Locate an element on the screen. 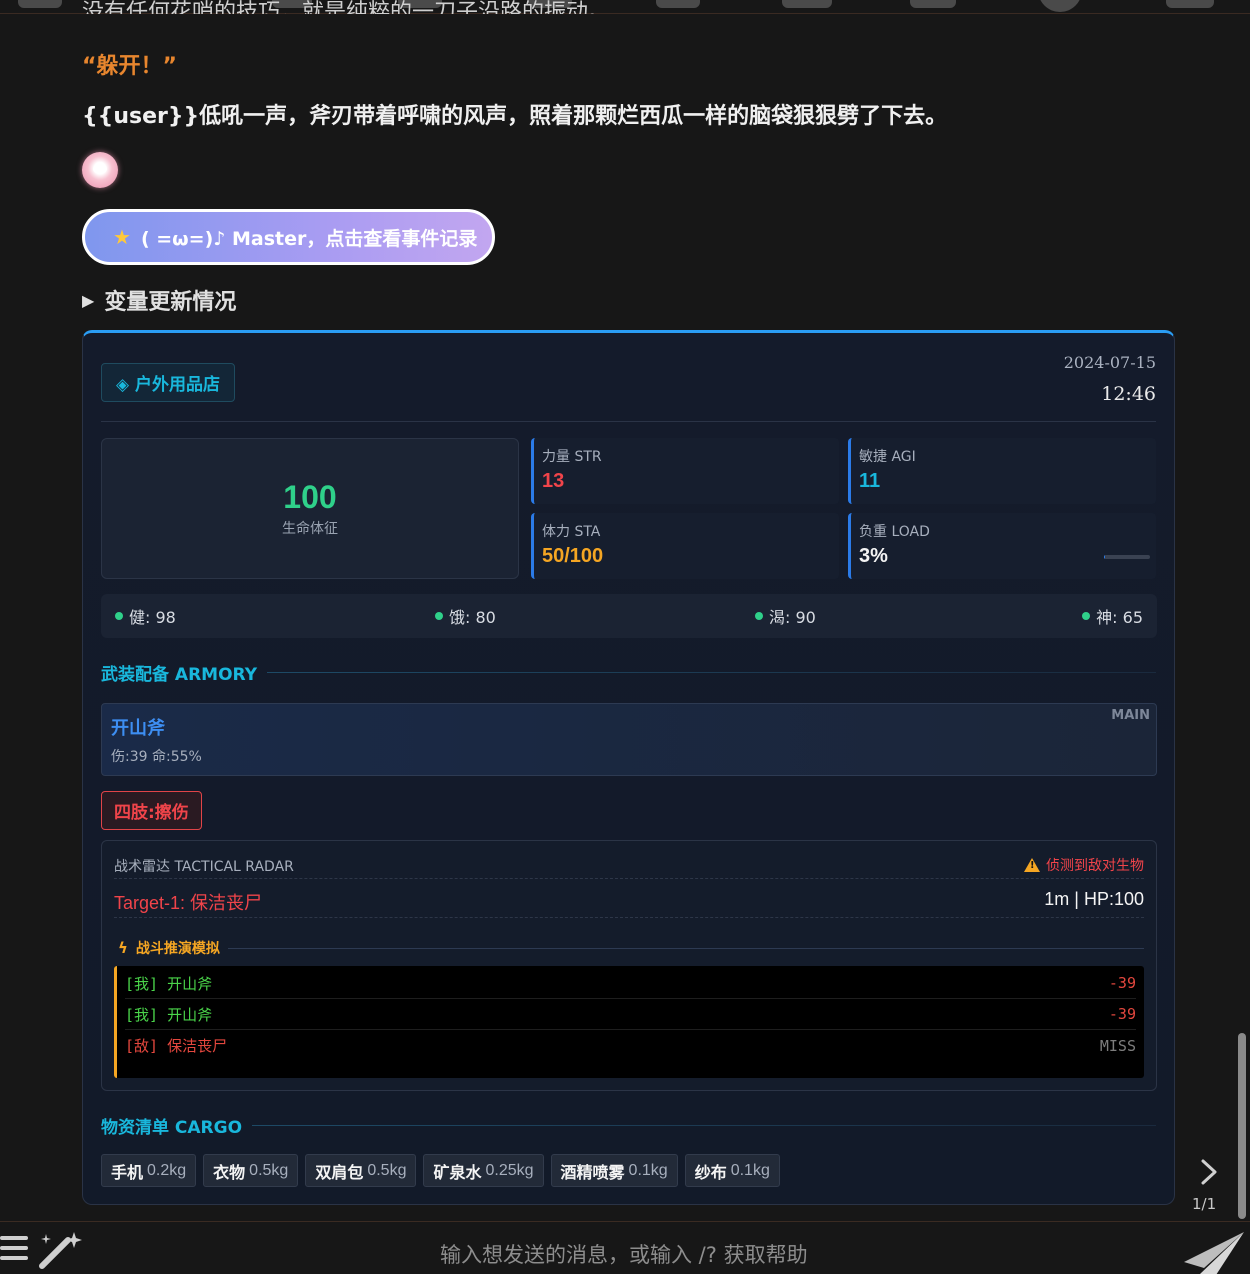 This screenshot has height=1274, width=1250. location-badge: ◈ 户外用品店 is located at coordinates (168, 382).